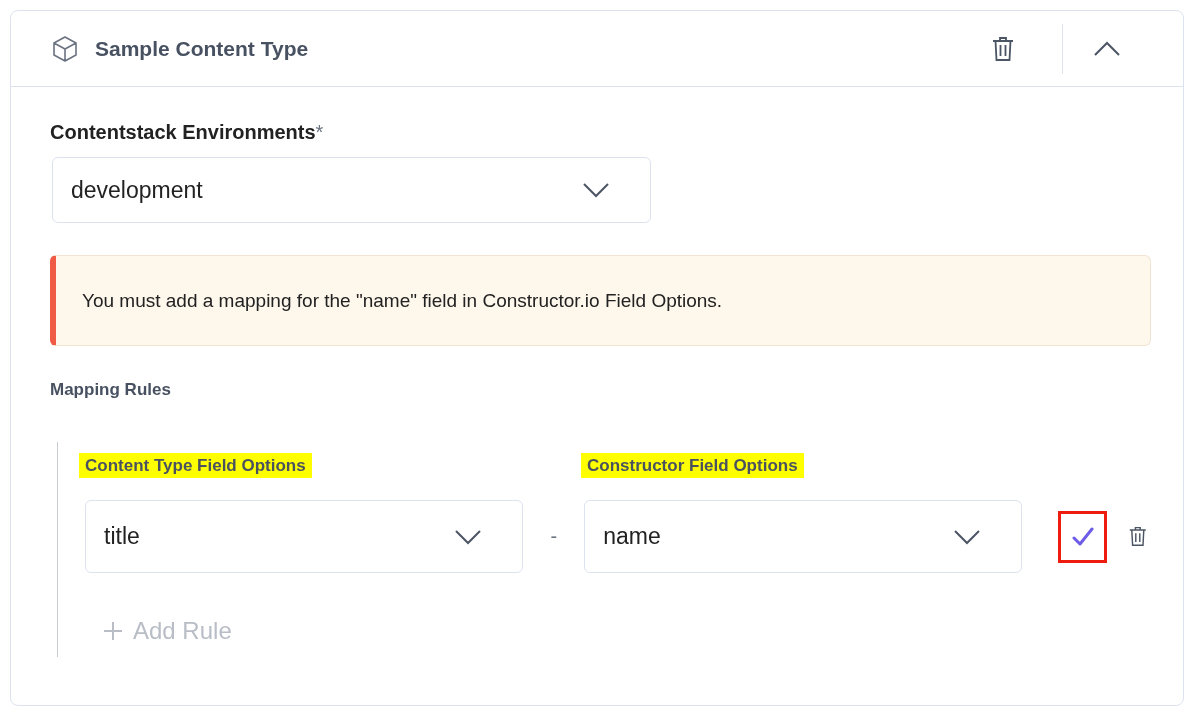  I want to click on column-label: Constructor Field Options, so click(692, 465).